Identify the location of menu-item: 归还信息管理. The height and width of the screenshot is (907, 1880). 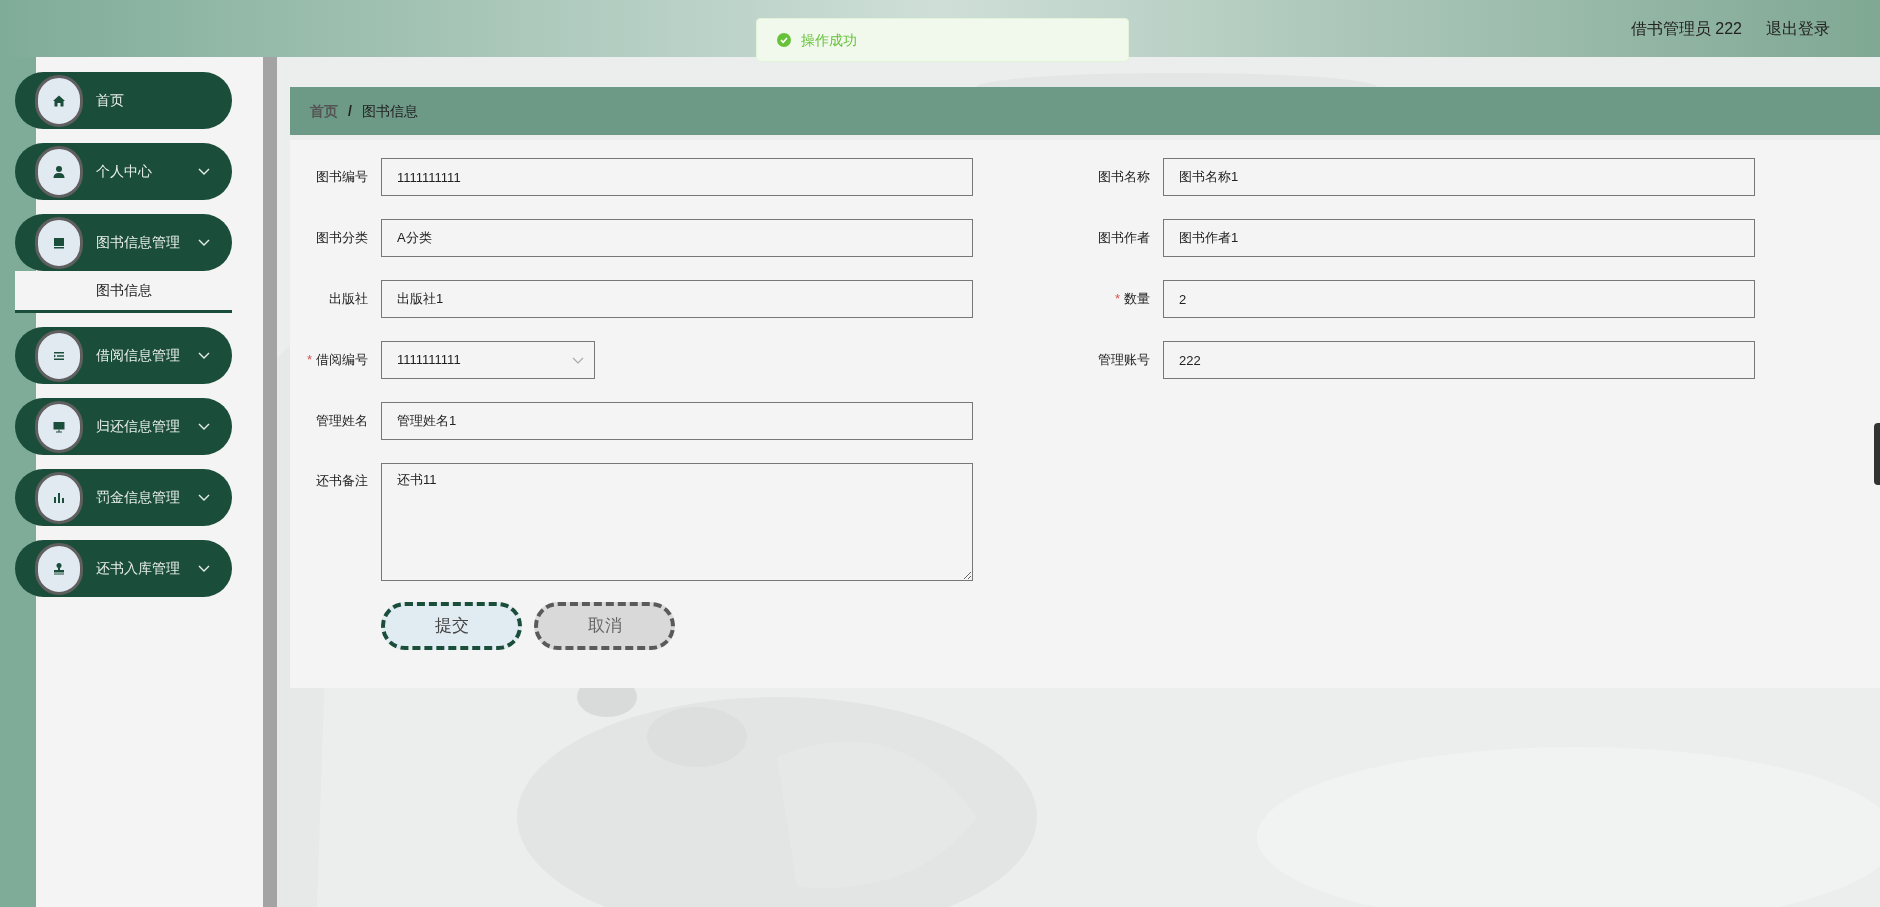
(123, 426).